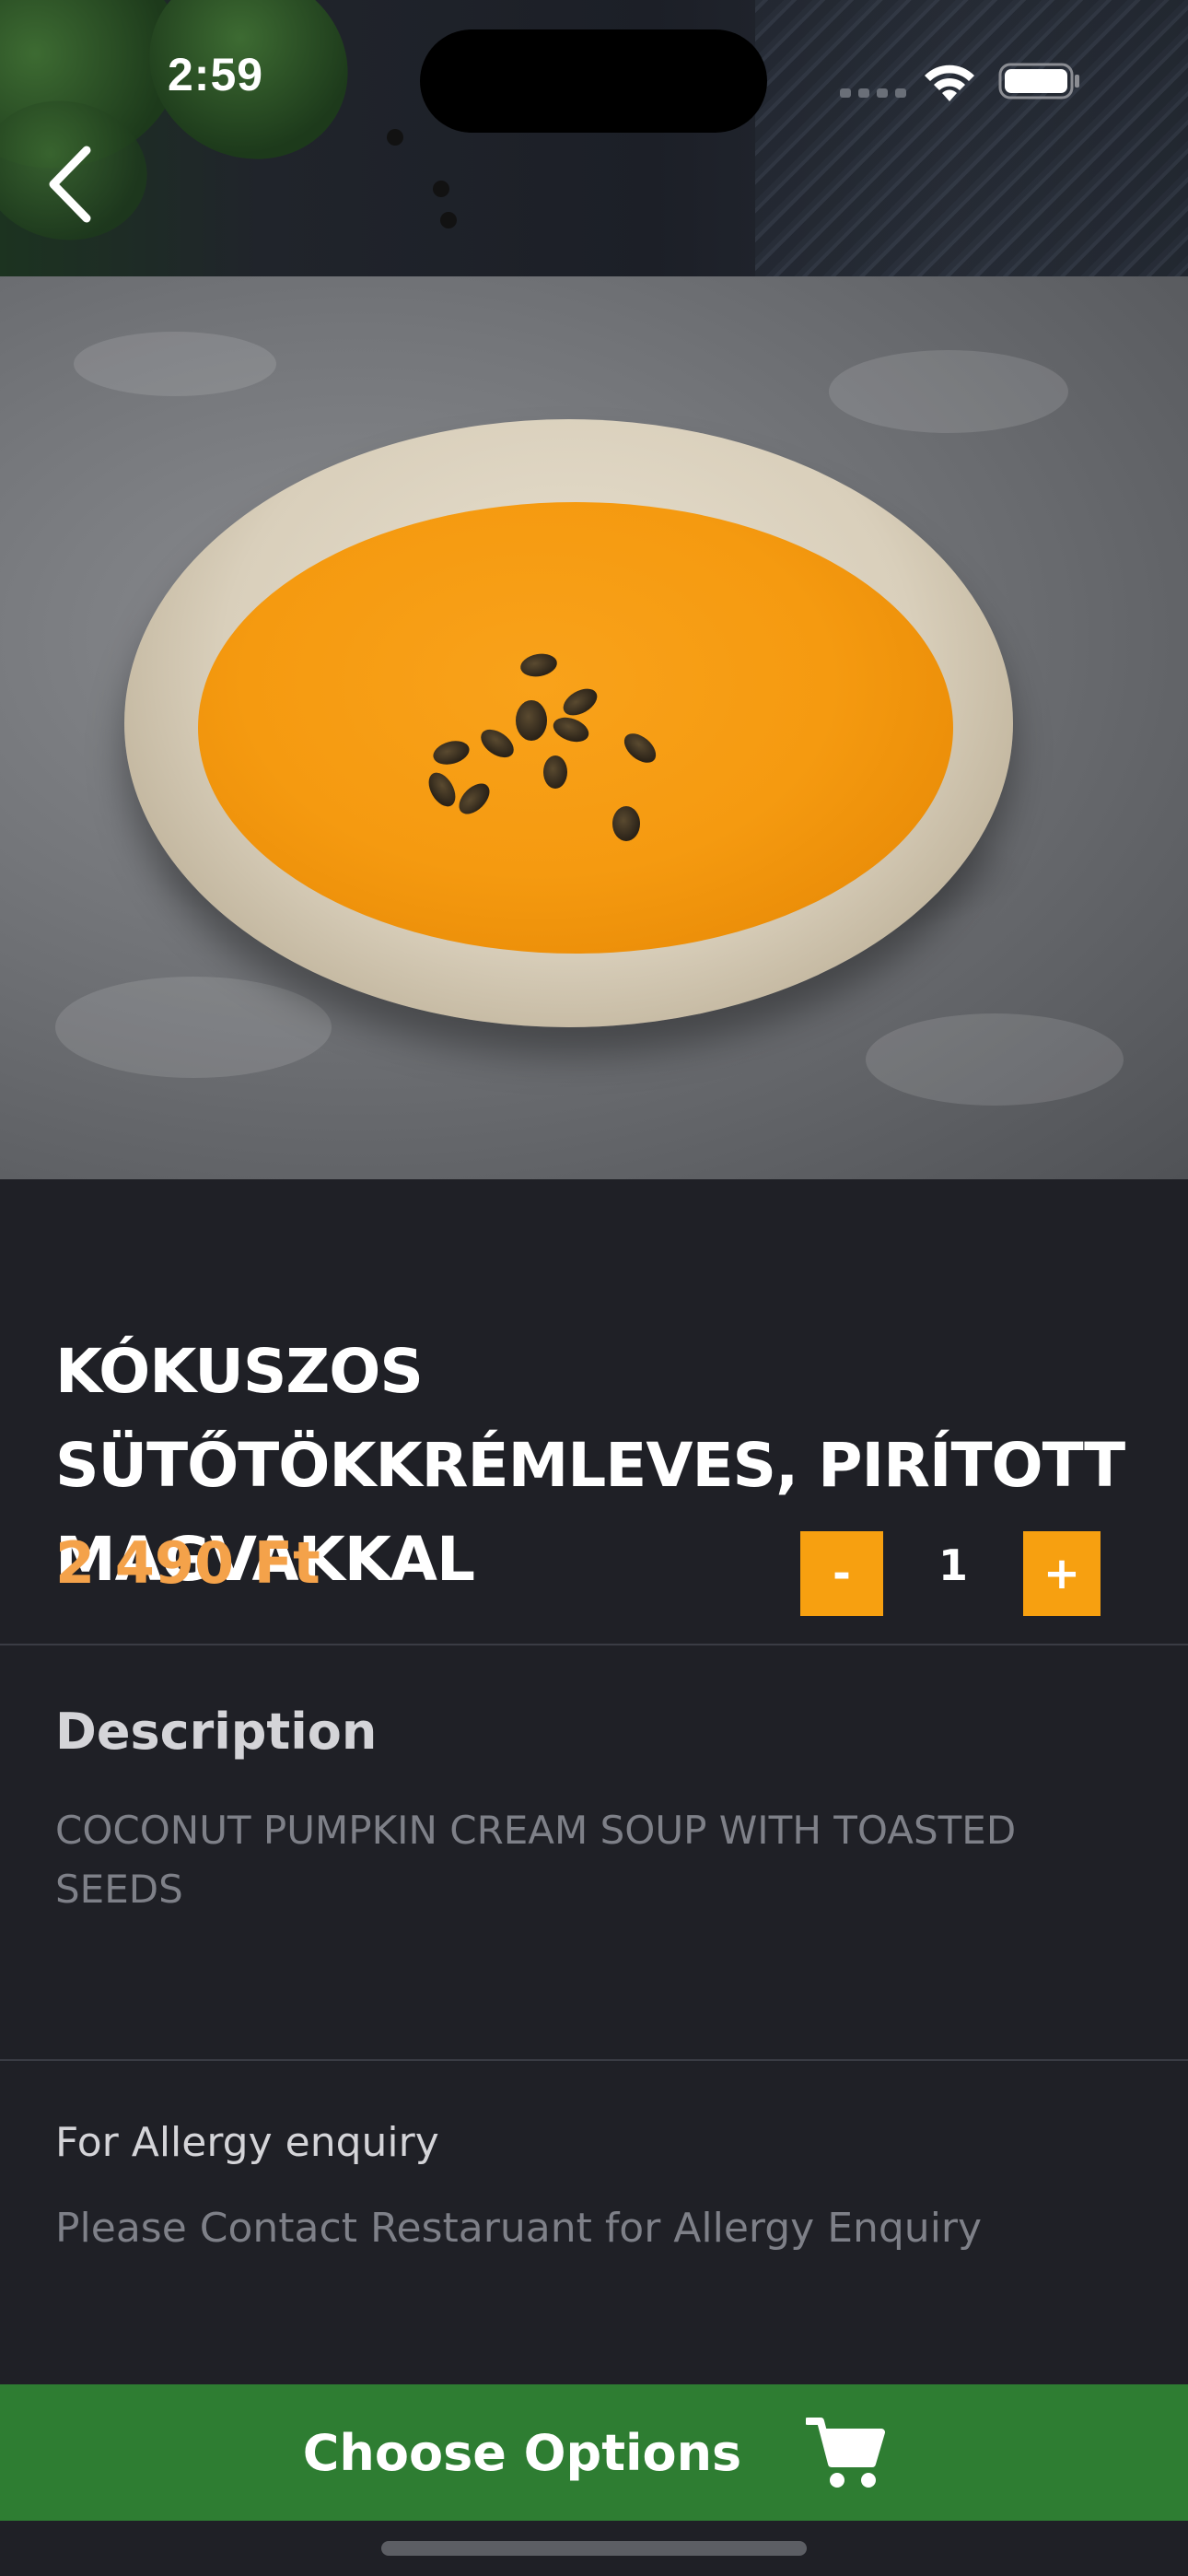  What do you see at coordinates (1062, 1573) in the screenshot?
I see `increase-quantity-button: +` at bounding box center [1062, 1573].